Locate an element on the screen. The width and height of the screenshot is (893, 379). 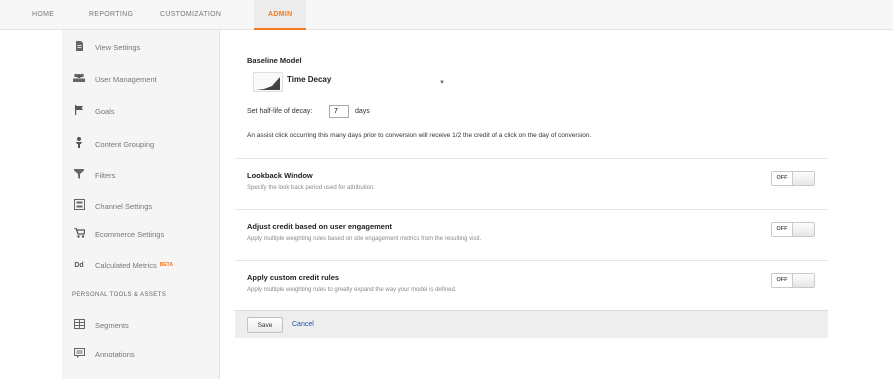
halflife-unit: days is located at coordinates (362, 111).